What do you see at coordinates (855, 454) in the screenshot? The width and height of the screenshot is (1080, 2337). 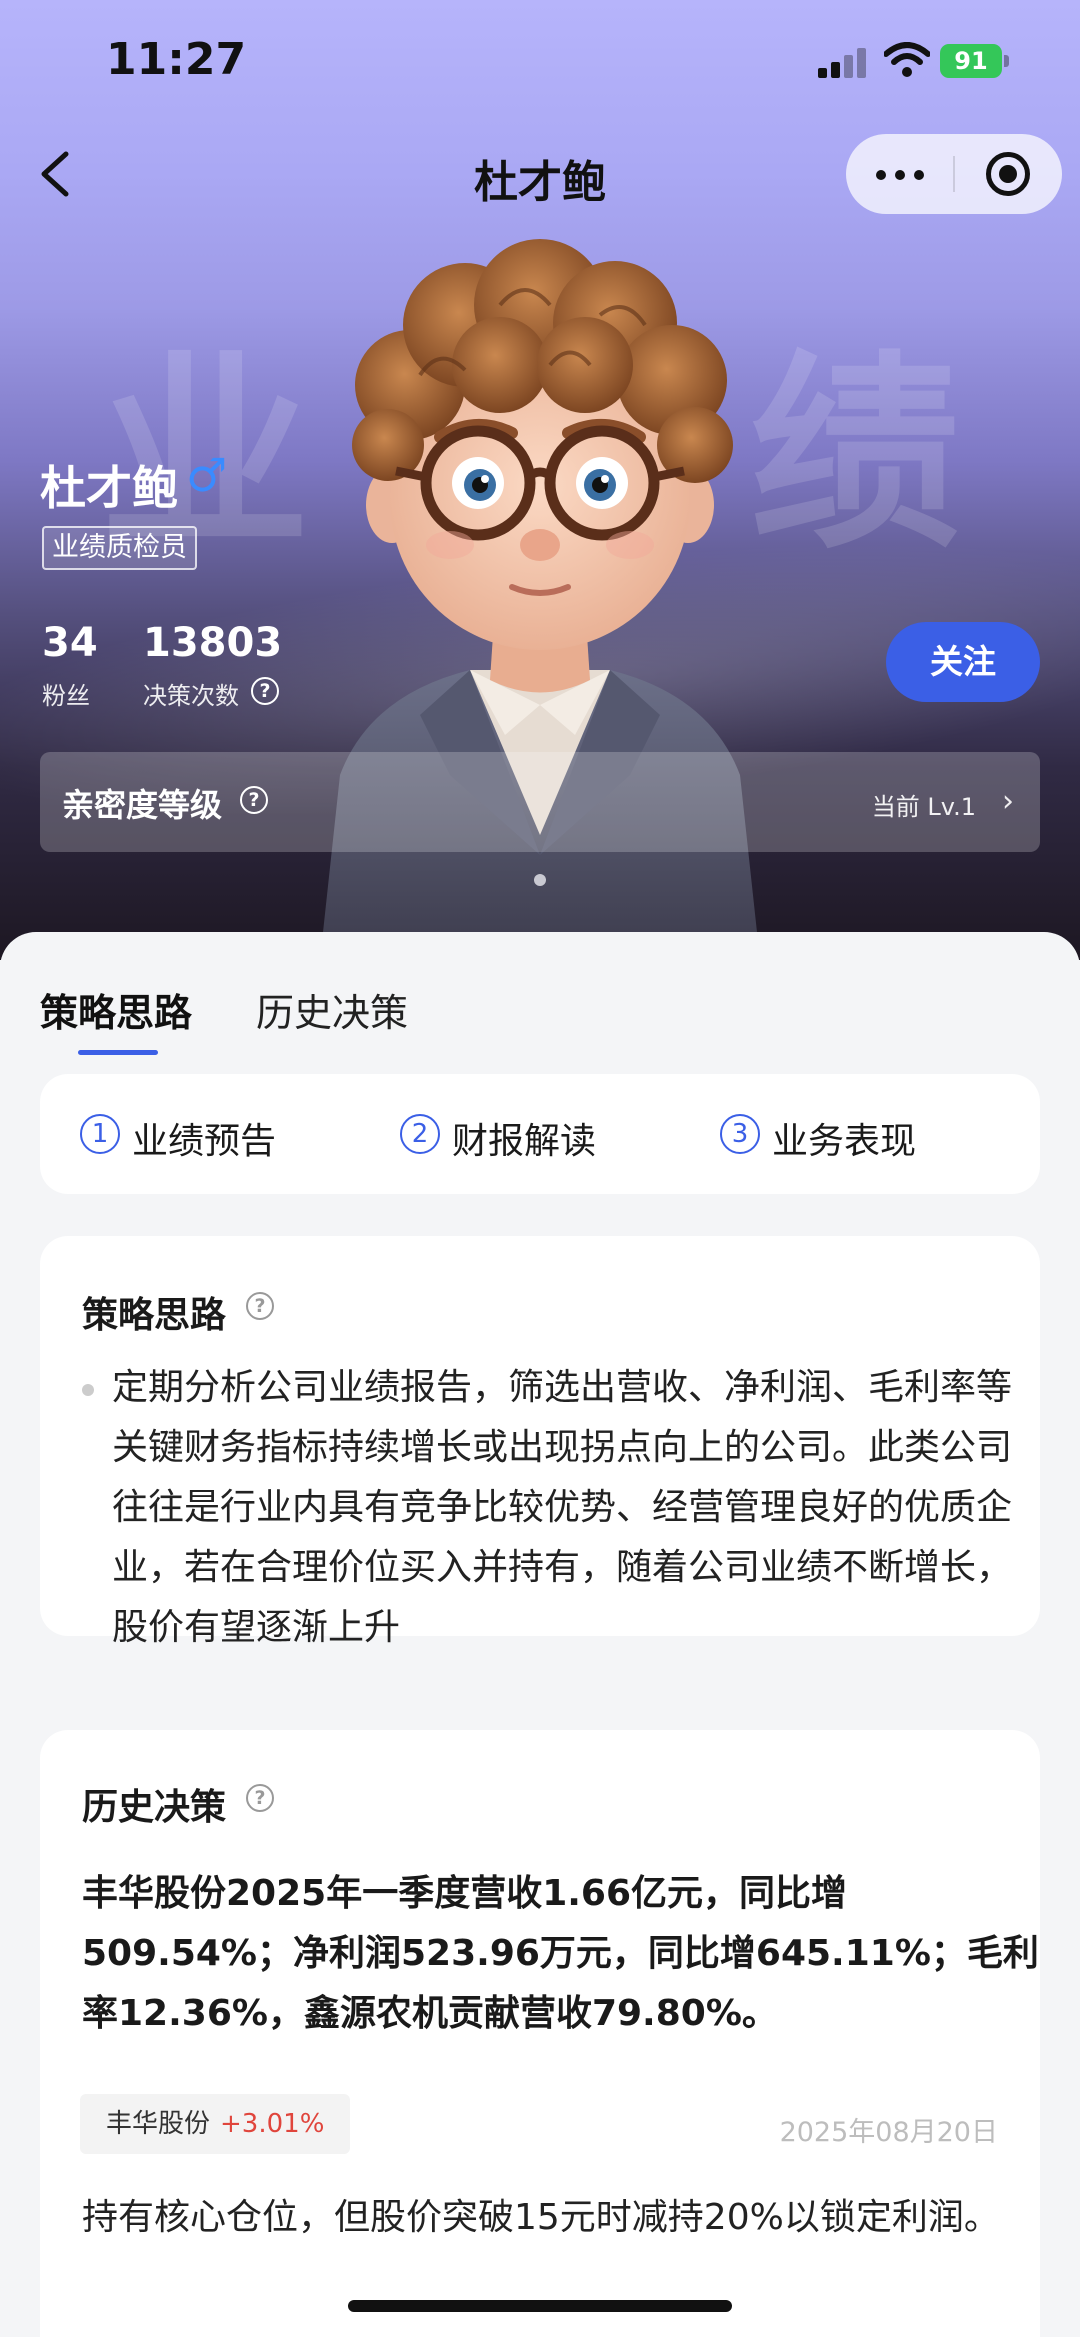 I see `hero-watermark-right: 绩` at bounding box center [855, 454].